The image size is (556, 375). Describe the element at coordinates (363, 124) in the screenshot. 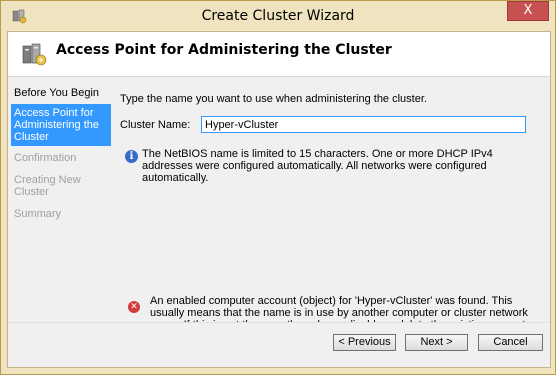

I see `cluster-name-input` at that location.